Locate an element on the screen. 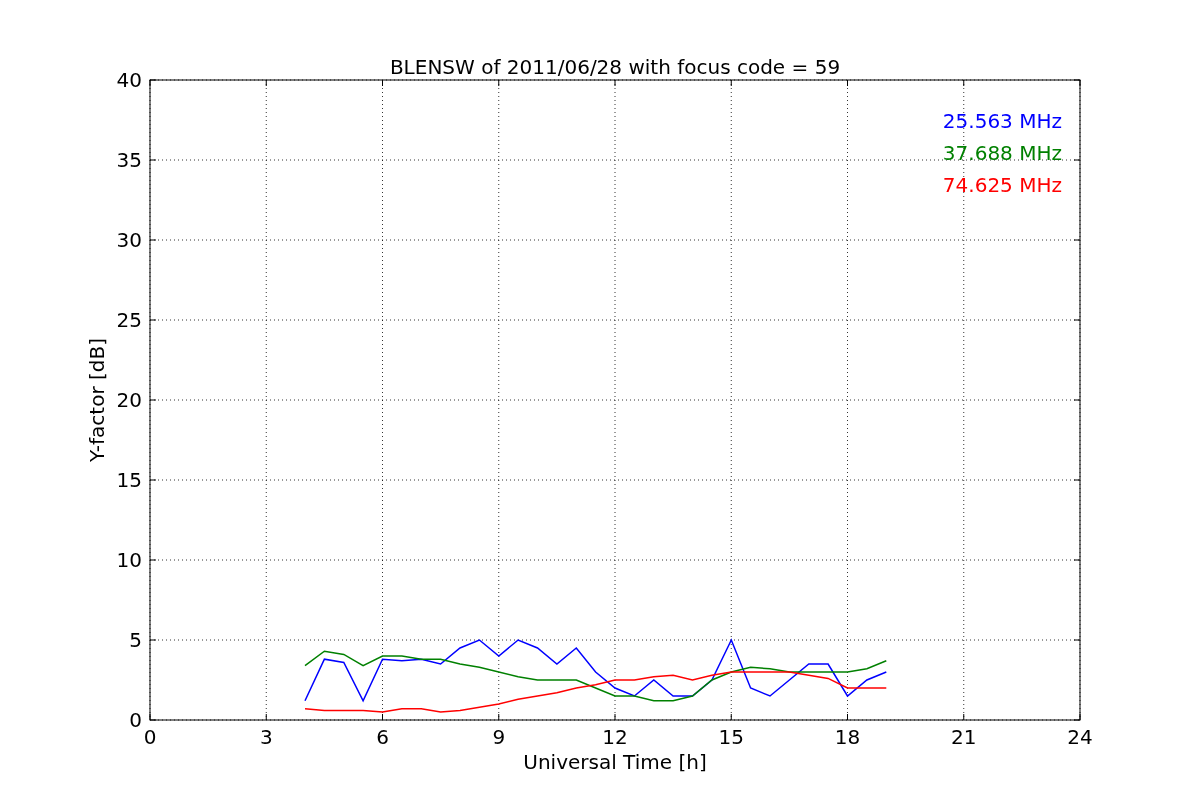 This screenshot has width=1200, height=800. y-tick-label: 5 is located at coordinates (135, 640).